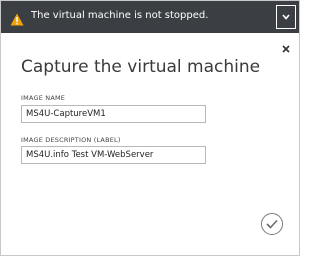  I want to click on warning-bar: The virtual machine is not stopped., so click(150, 17).